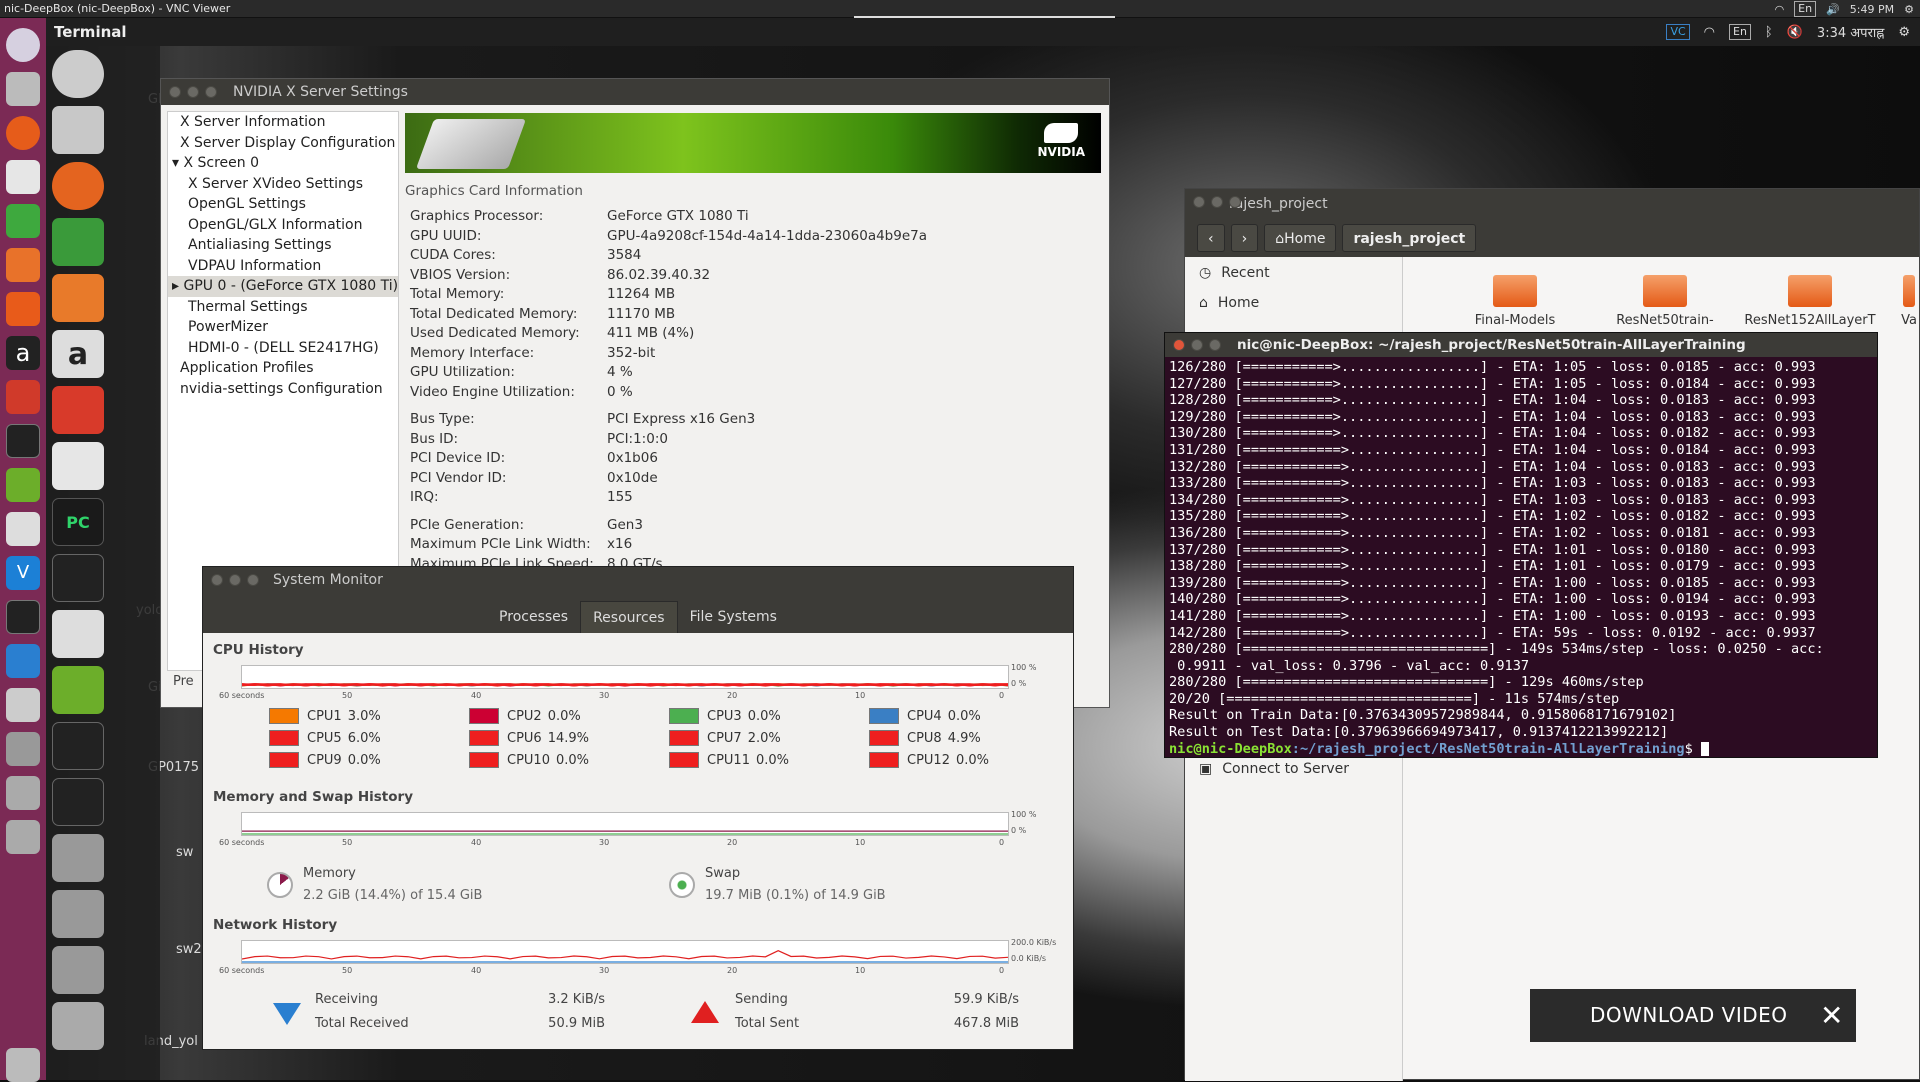  I want to click on firefox-icon, so click(78, 186).